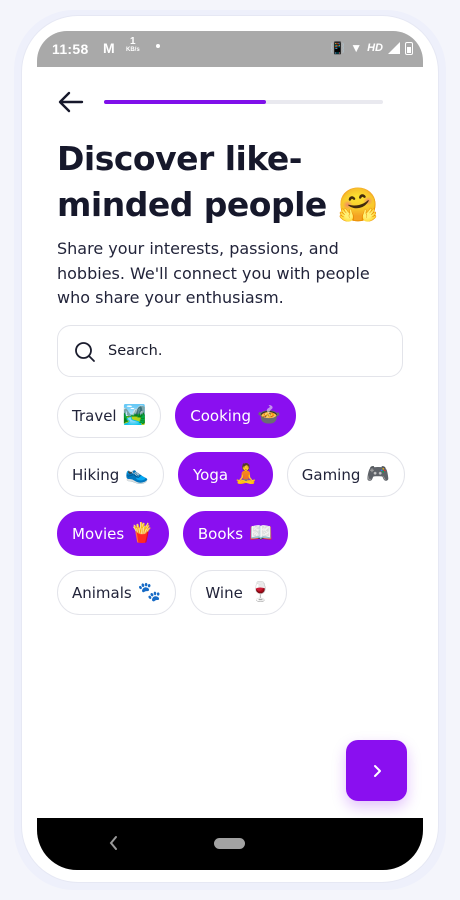 This screenshot has width=460, height=900. I want to click on arrow-left-icon, so click(71, 102).